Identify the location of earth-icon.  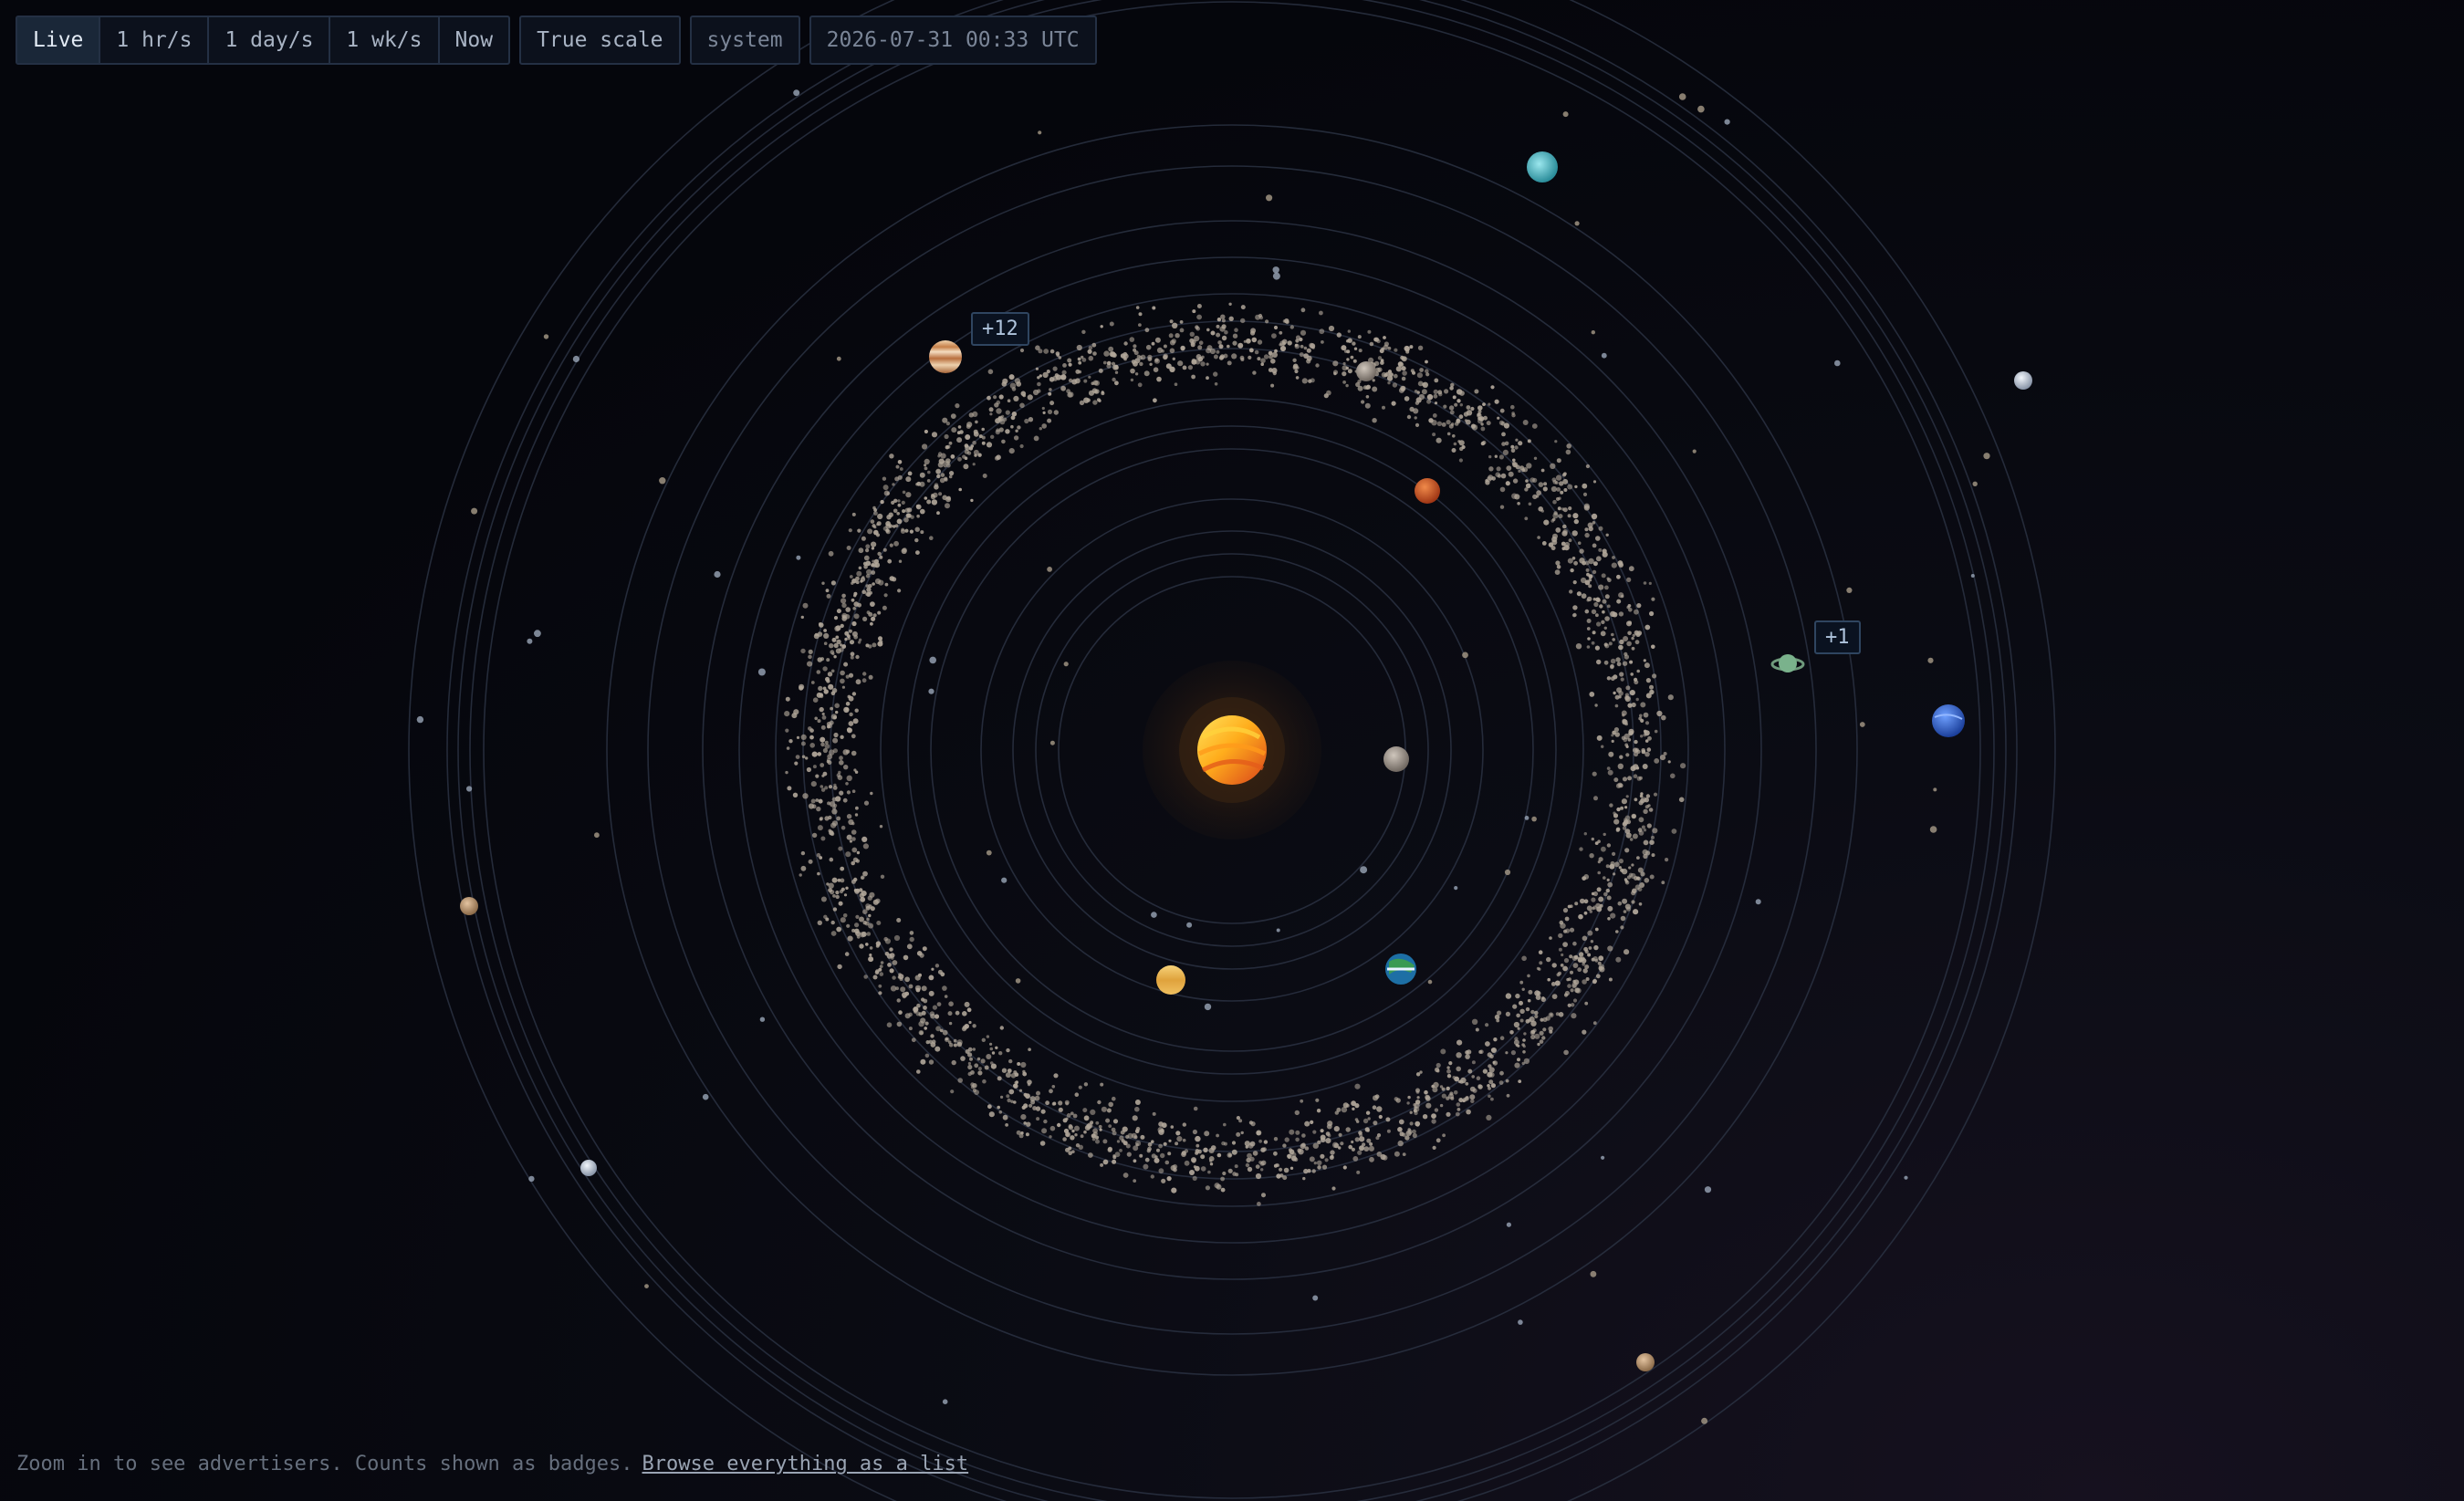
(1400, 970).